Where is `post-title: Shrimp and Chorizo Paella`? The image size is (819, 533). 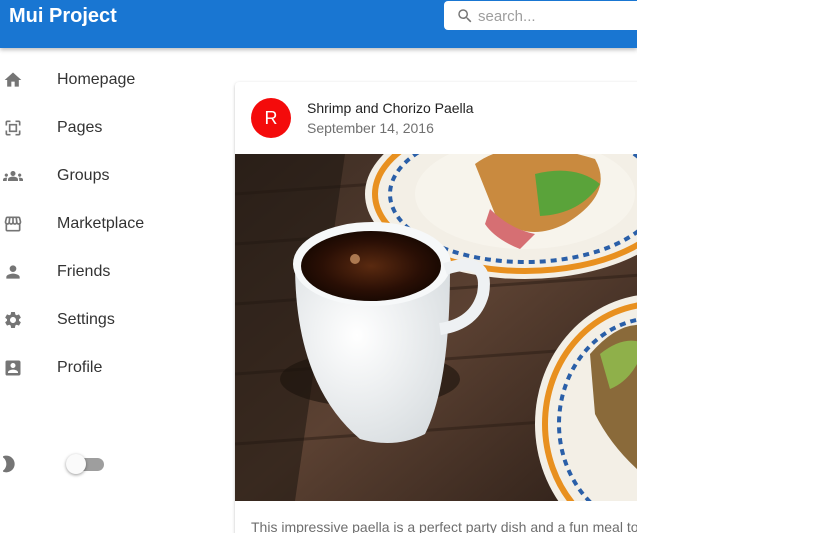 post-title: Shrimp and Chorizo Paella is located at coordinates (390, 108).